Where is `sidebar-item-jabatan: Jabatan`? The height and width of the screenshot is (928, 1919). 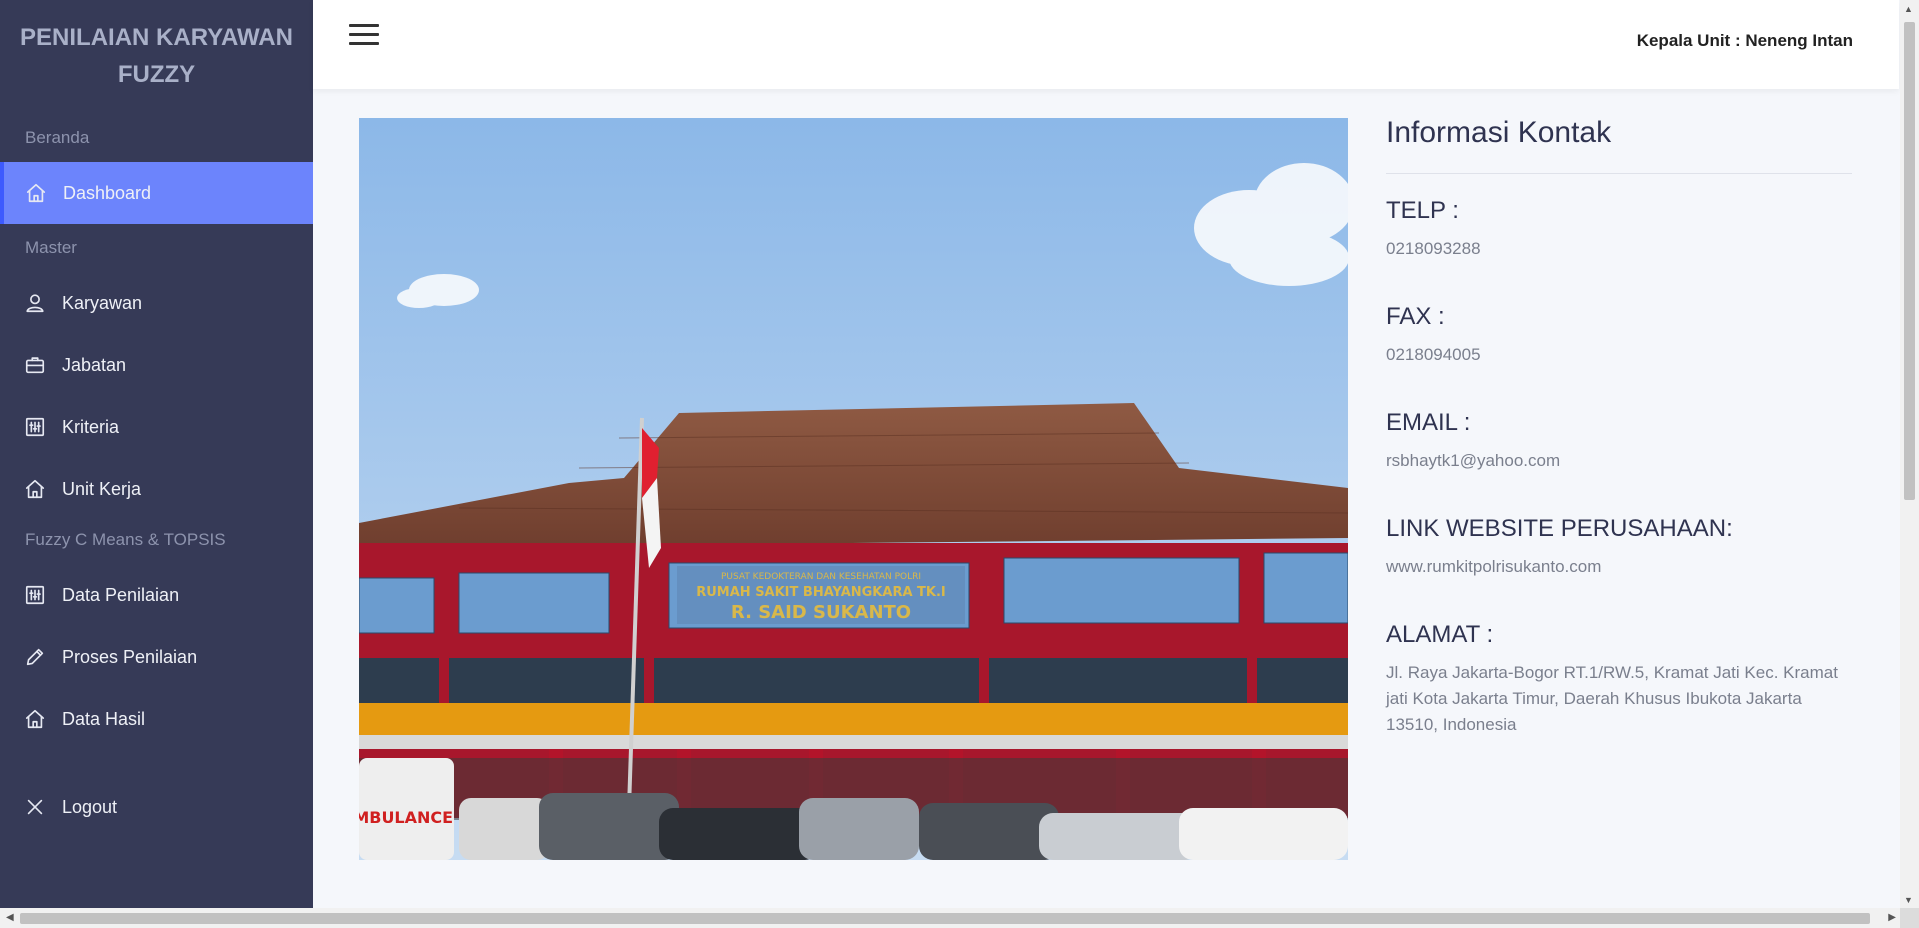
sidebar-item-jabatan: Jabatan is located at coordinates (156, 365).